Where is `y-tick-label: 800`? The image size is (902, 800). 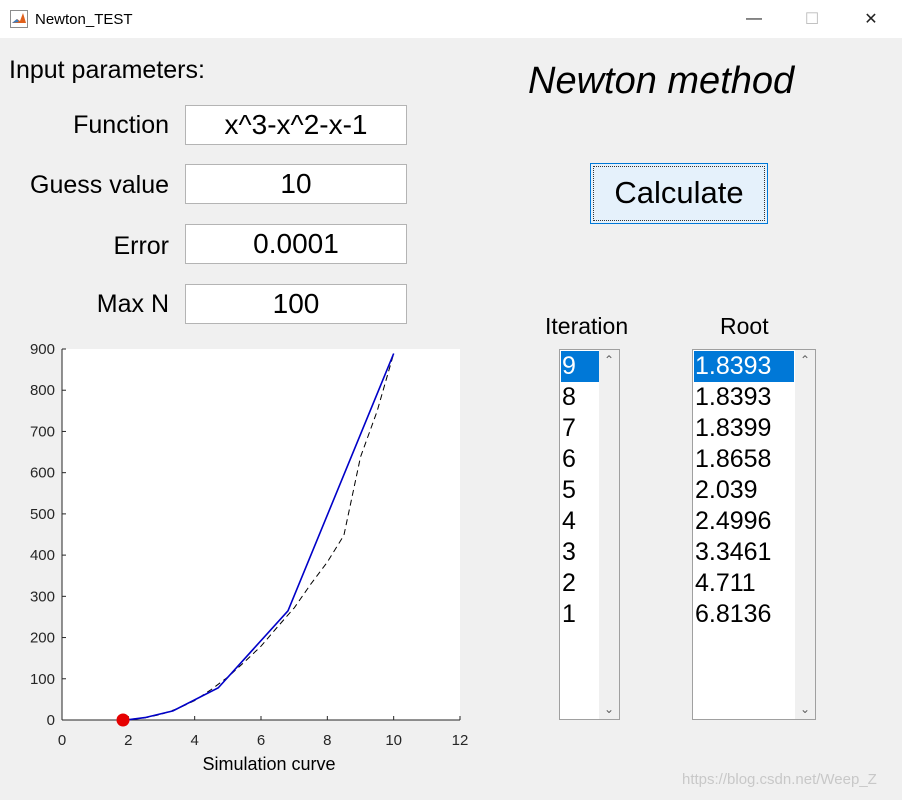 y-tick-label: 800 is located at coordinates (42, 390).